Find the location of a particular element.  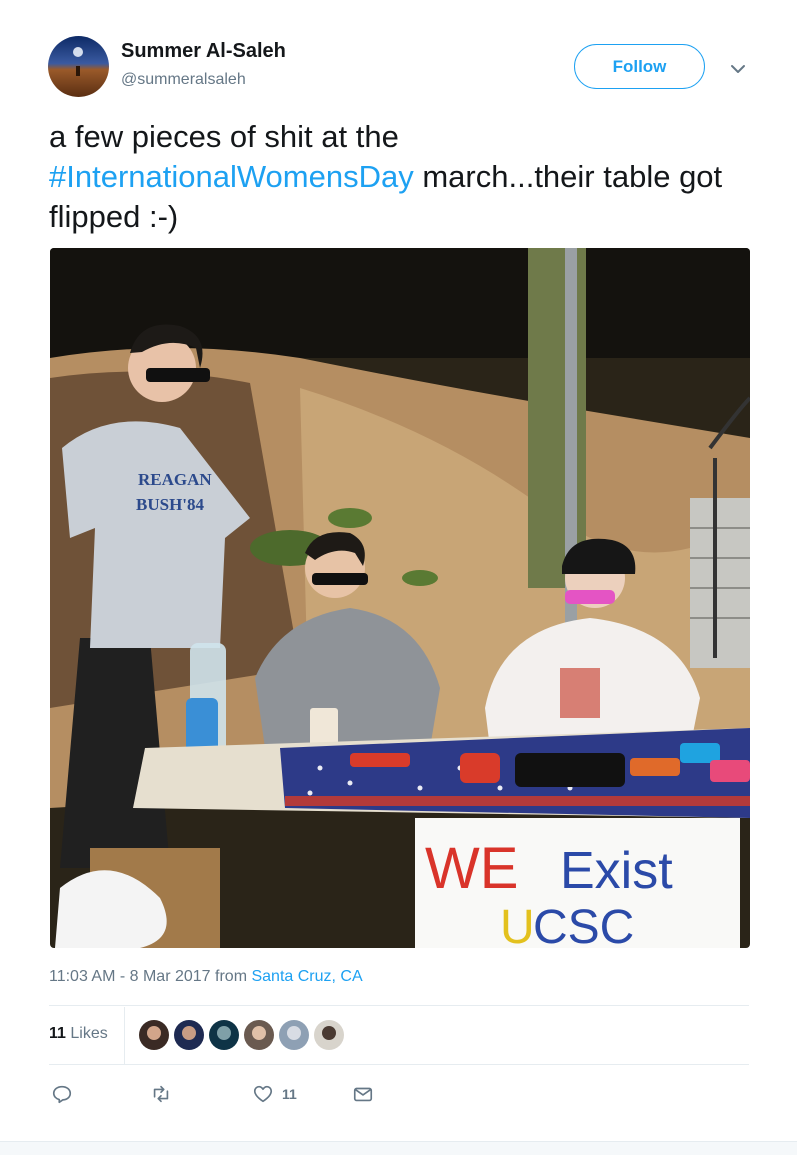

location-link: Santa Cruz, CA is located at coordinates (306, 976).